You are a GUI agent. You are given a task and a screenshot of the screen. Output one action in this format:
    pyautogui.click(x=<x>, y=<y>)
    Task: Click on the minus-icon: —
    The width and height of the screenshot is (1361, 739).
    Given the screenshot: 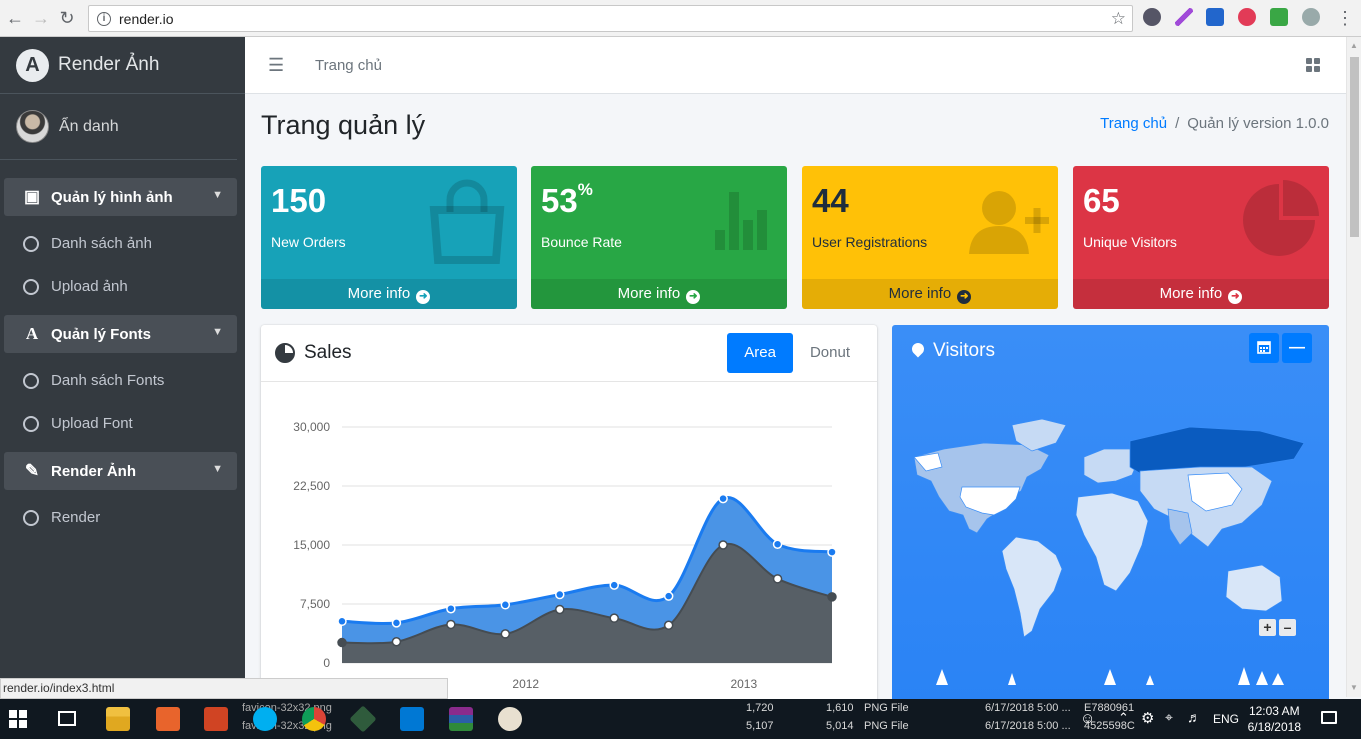 What is the action you would take?
    pyautogui.click(x=1297, y=347)
    